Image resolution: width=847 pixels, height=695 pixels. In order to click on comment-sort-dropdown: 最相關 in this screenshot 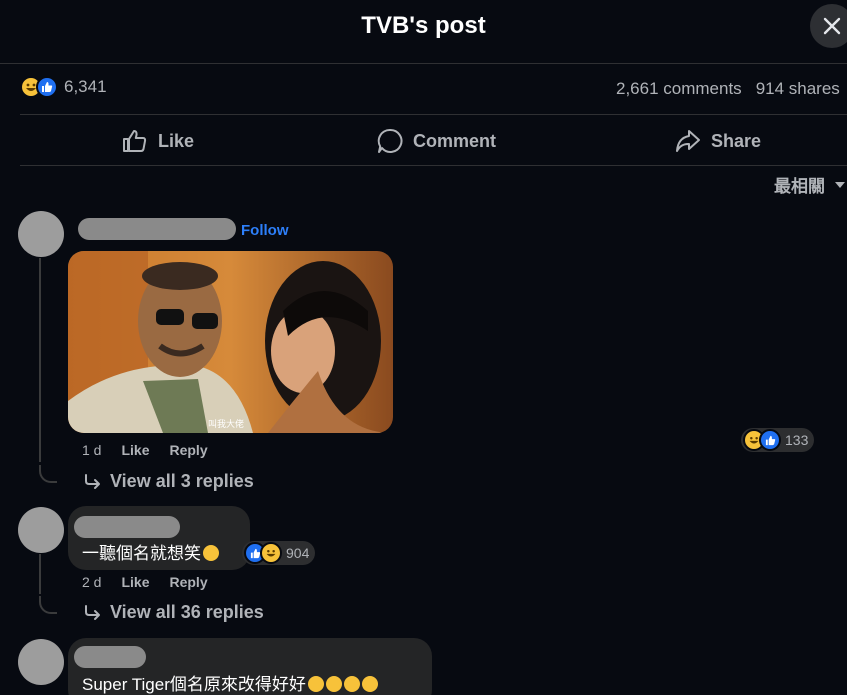, I will do `click(810, 184)`.